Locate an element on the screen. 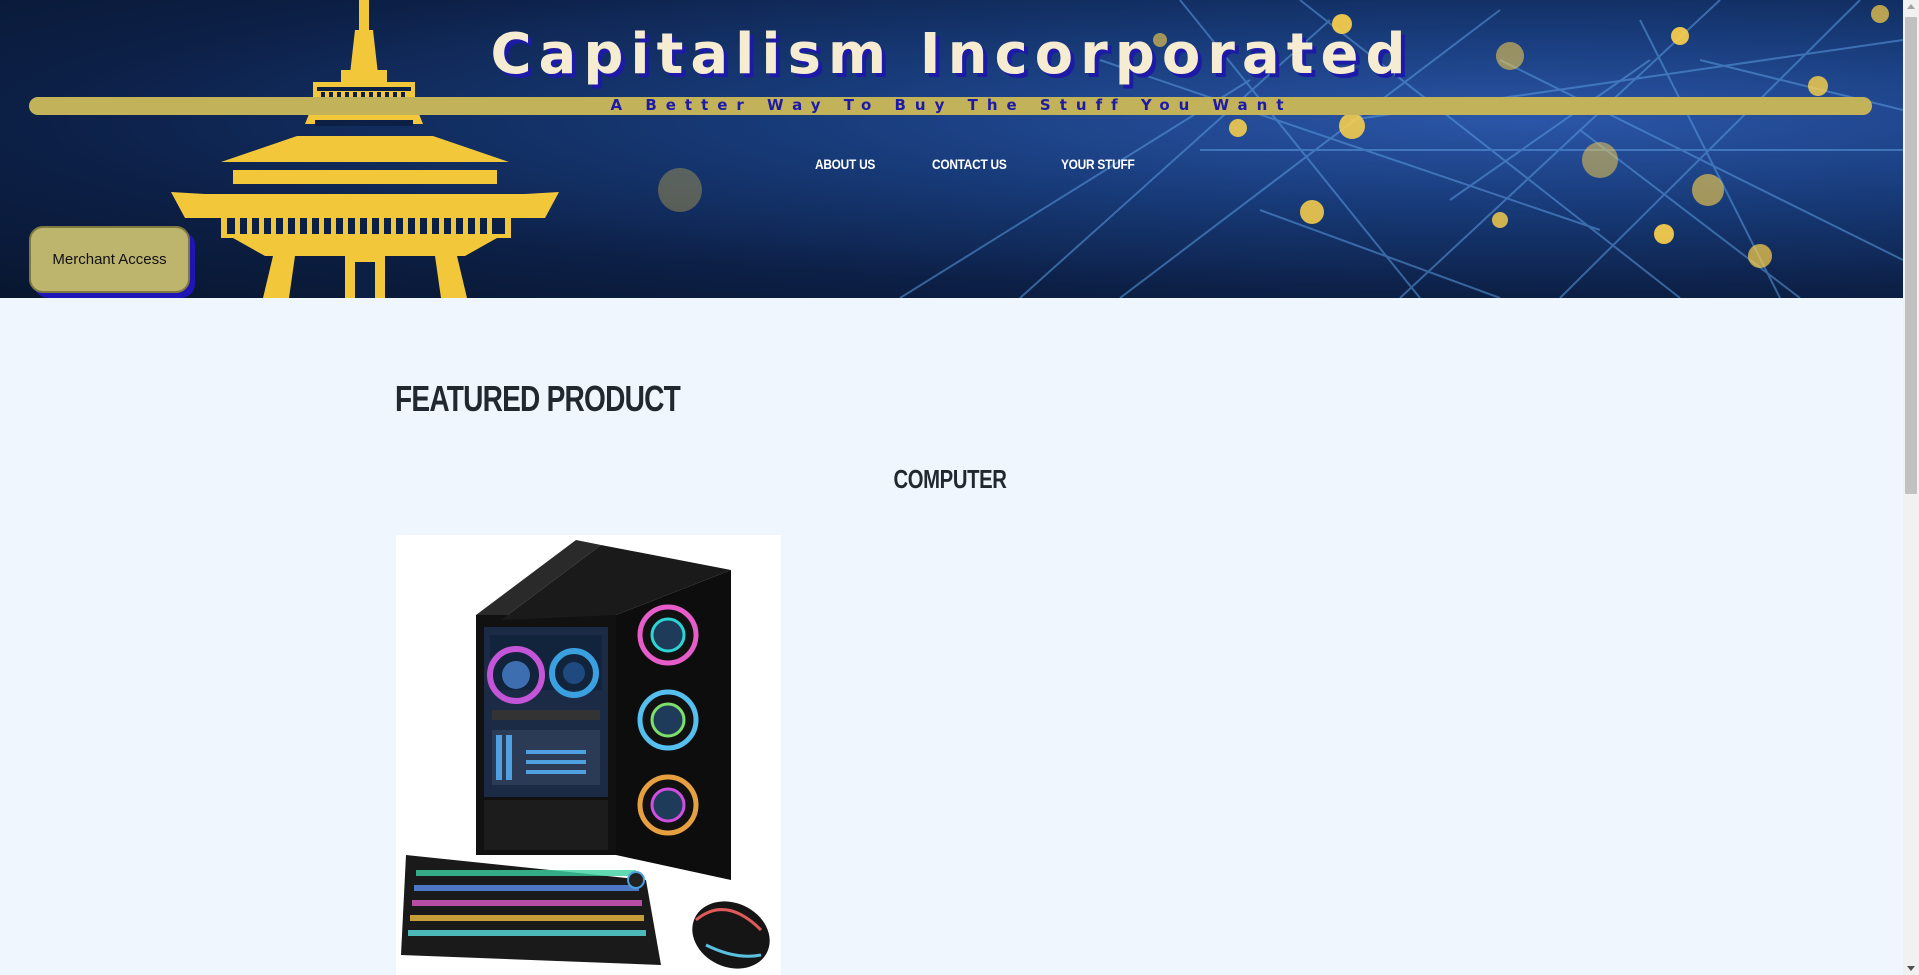  page-scrollbar is located at coordinates (1911, 487).